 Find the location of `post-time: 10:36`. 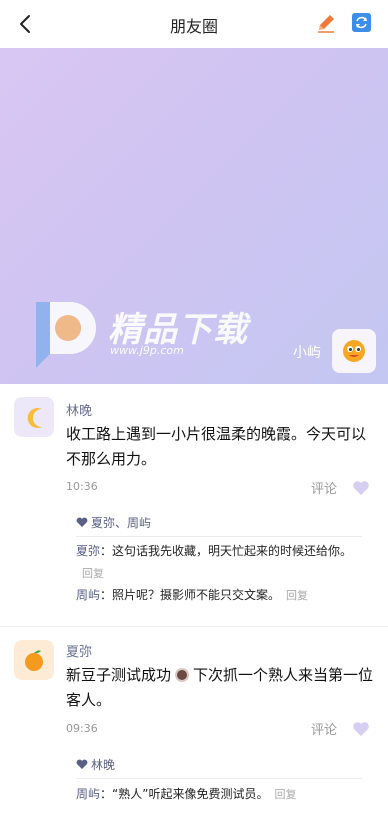

post-time: 10:36 is located at coordinates (82, 486).